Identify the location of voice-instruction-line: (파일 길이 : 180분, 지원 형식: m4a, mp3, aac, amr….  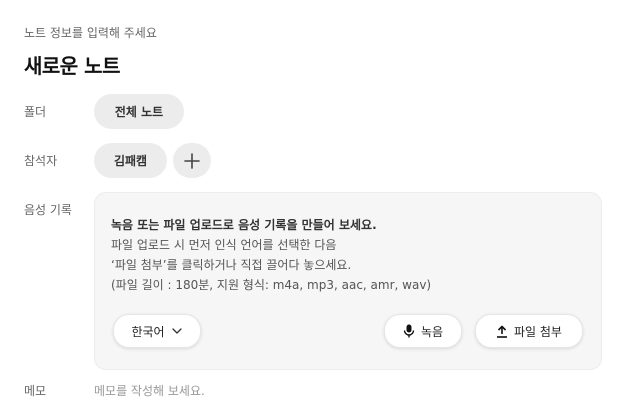
(271, 285).